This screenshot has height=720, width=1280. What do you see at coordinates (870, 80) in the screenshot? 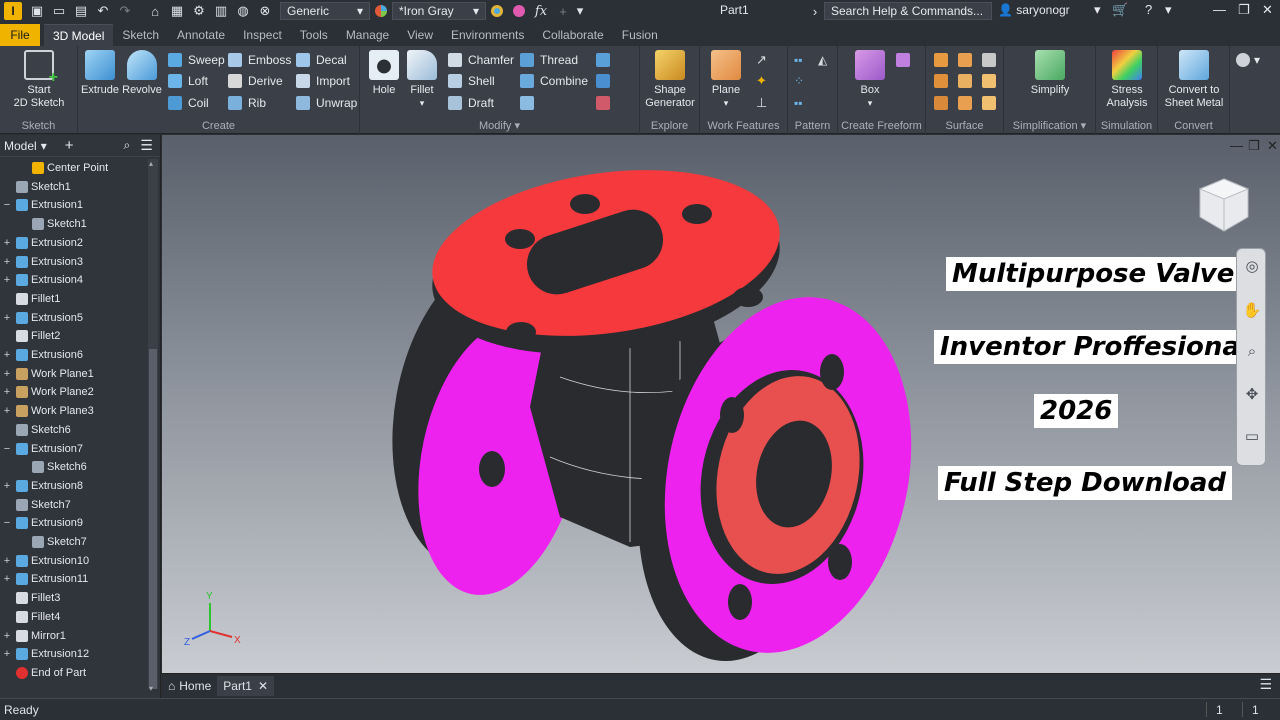
I see `box-button: Box ▾` at bounding box center [870, 80].